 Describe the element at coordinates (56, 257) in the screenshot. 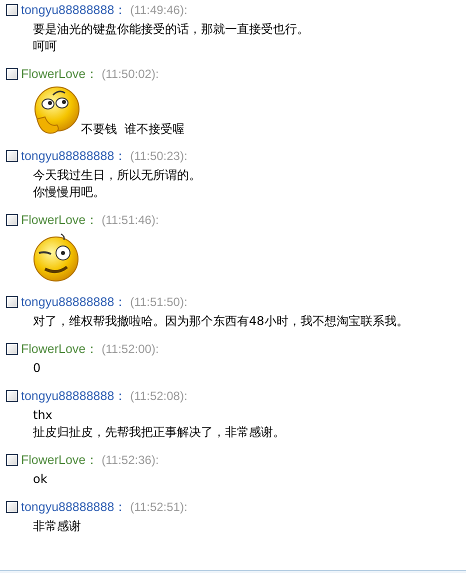

I see `squinting-face-icon` at that location.